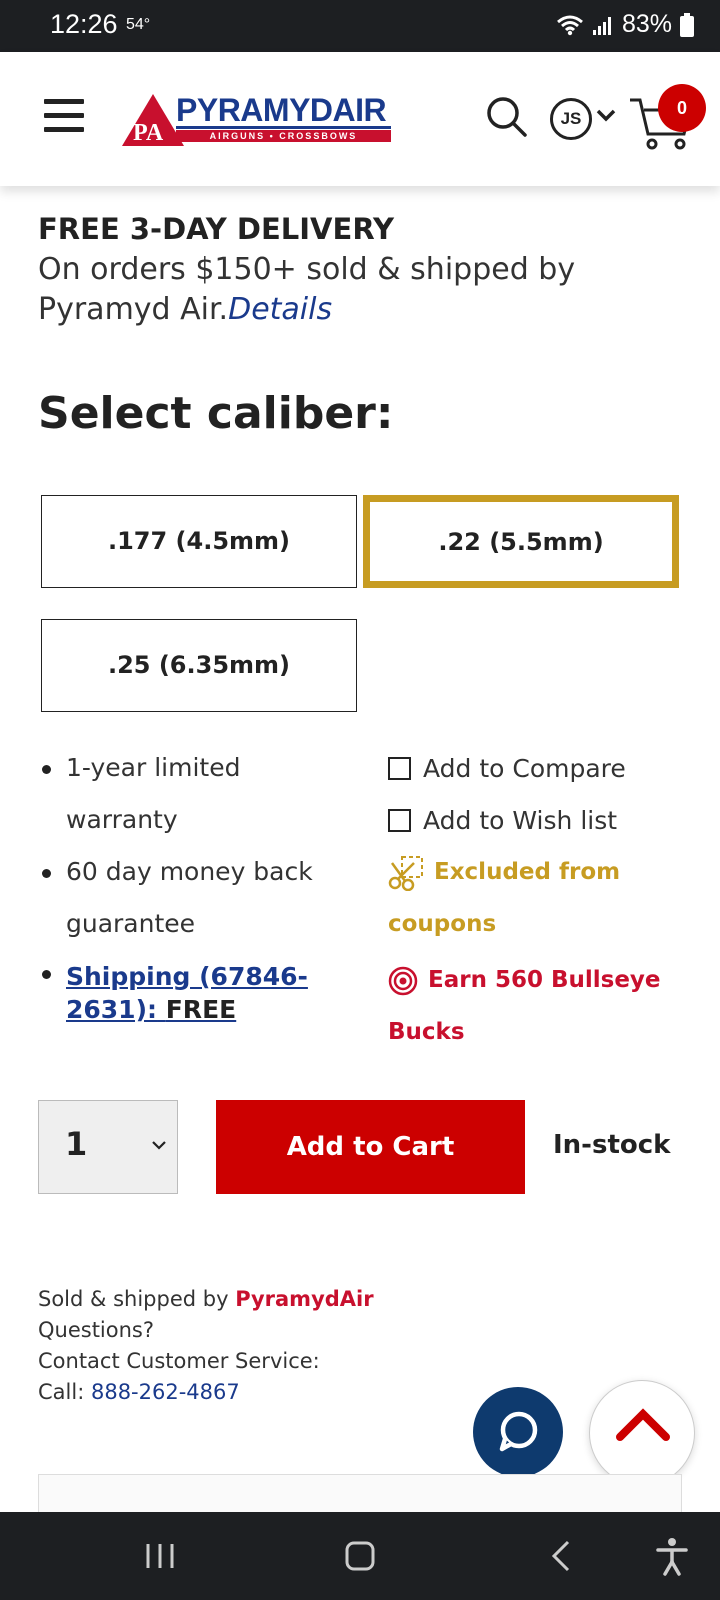 Image resolution: width=720 pixels, height=1600 pixels. Describe the element at coordinates (148, 133) in the screenshot. I see `logo-monogram: PA` at that location.